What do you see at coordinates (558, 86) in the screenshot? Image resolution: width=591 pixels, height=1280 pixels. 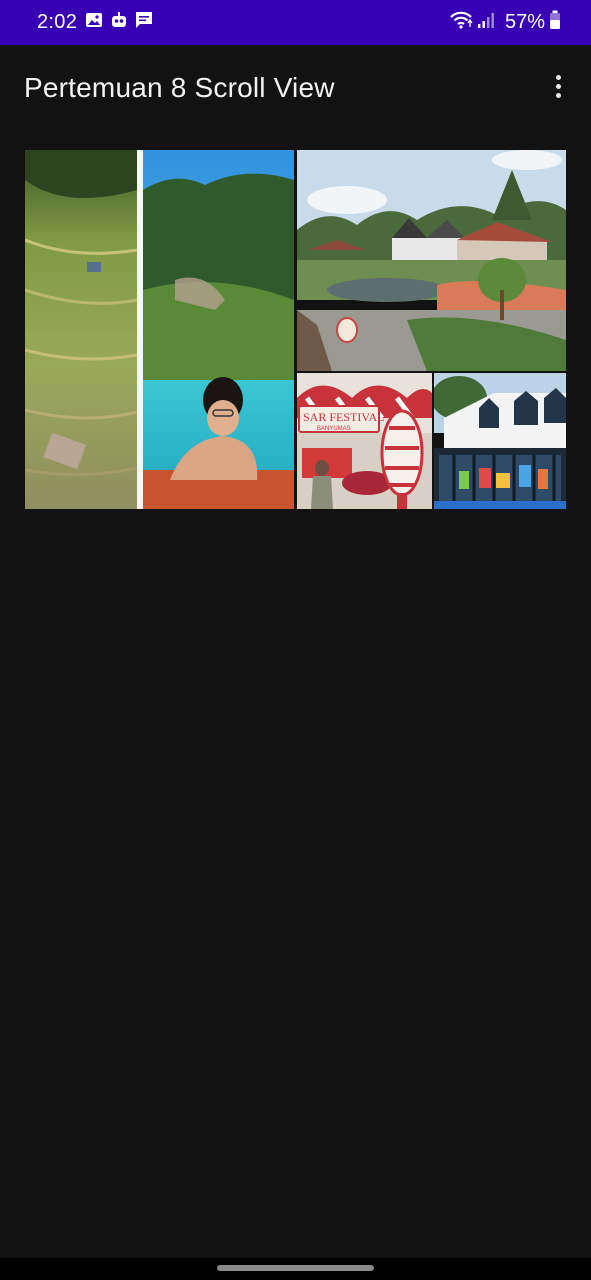 I see `more-vert-icon` at bounding box center [558, 86].